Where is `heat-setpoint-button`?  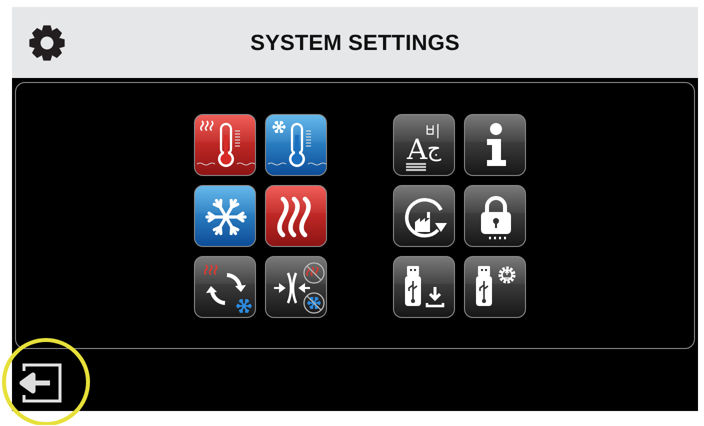 heat-setpoint-button is located at coordinates (225, 145).